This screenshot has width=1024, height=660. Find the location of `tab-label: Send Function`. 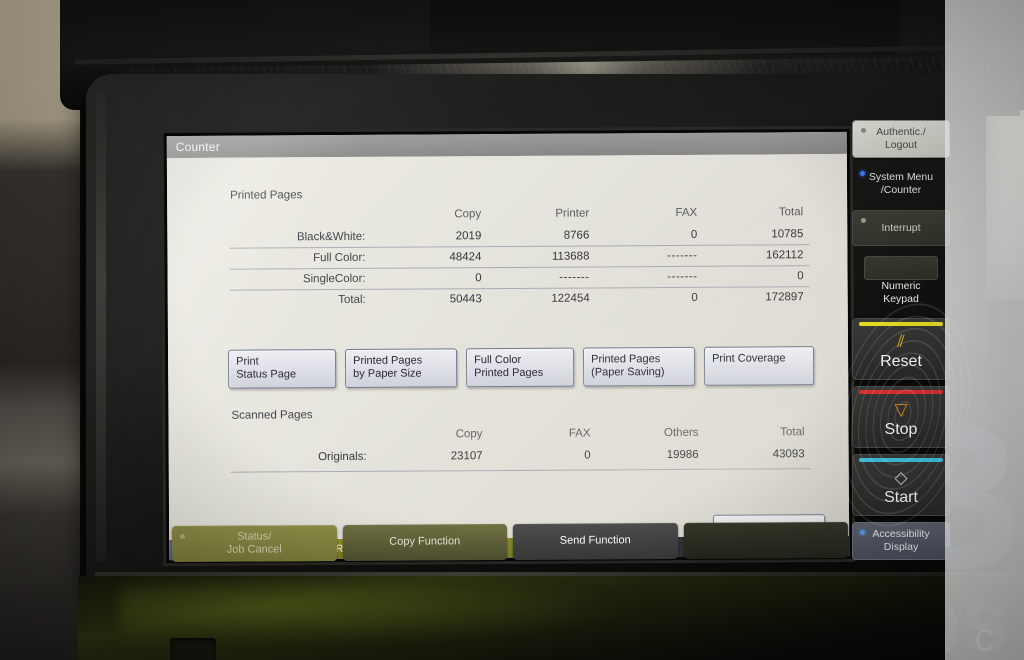

tab-label: Send Function is located at coordinates (595, 541).